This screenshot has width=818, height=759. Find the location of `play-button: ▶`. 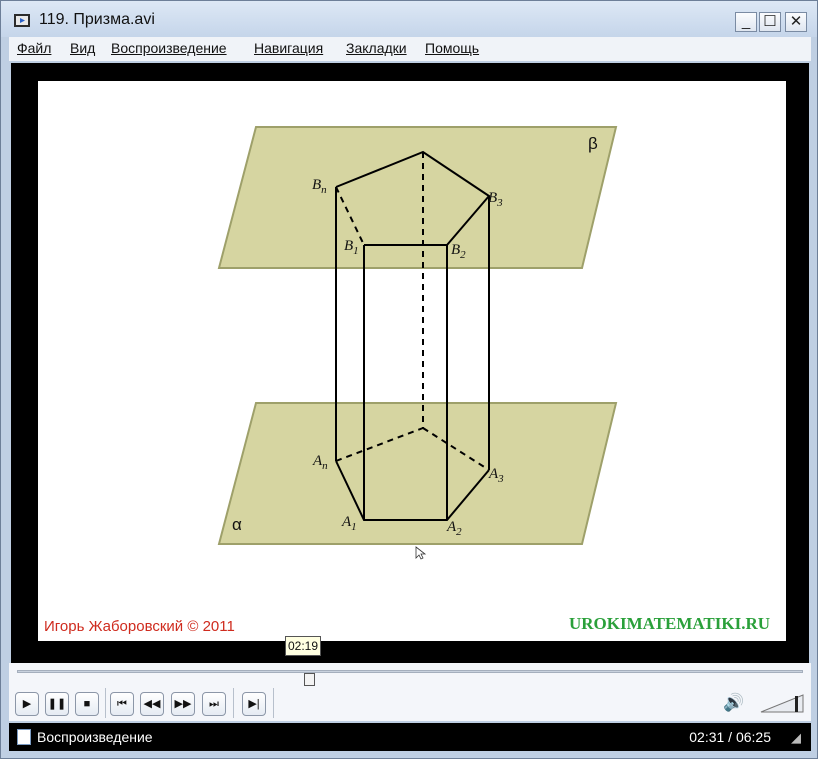

play-button: ▶ is located at coordinates (27, 704).